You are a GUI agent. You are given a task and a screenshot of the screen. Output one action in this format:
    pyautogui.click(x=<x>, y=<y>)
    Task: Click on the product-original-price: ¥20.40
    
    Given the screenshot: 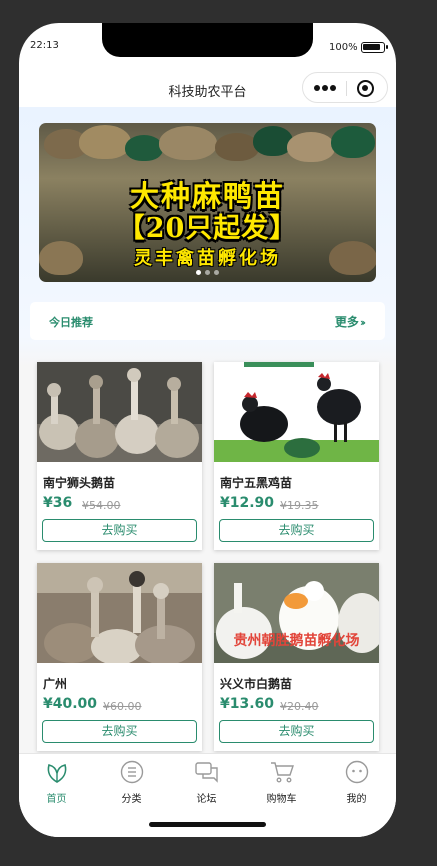 What is the action you would take?
    pyautogui.click(x=299, y=706)
    